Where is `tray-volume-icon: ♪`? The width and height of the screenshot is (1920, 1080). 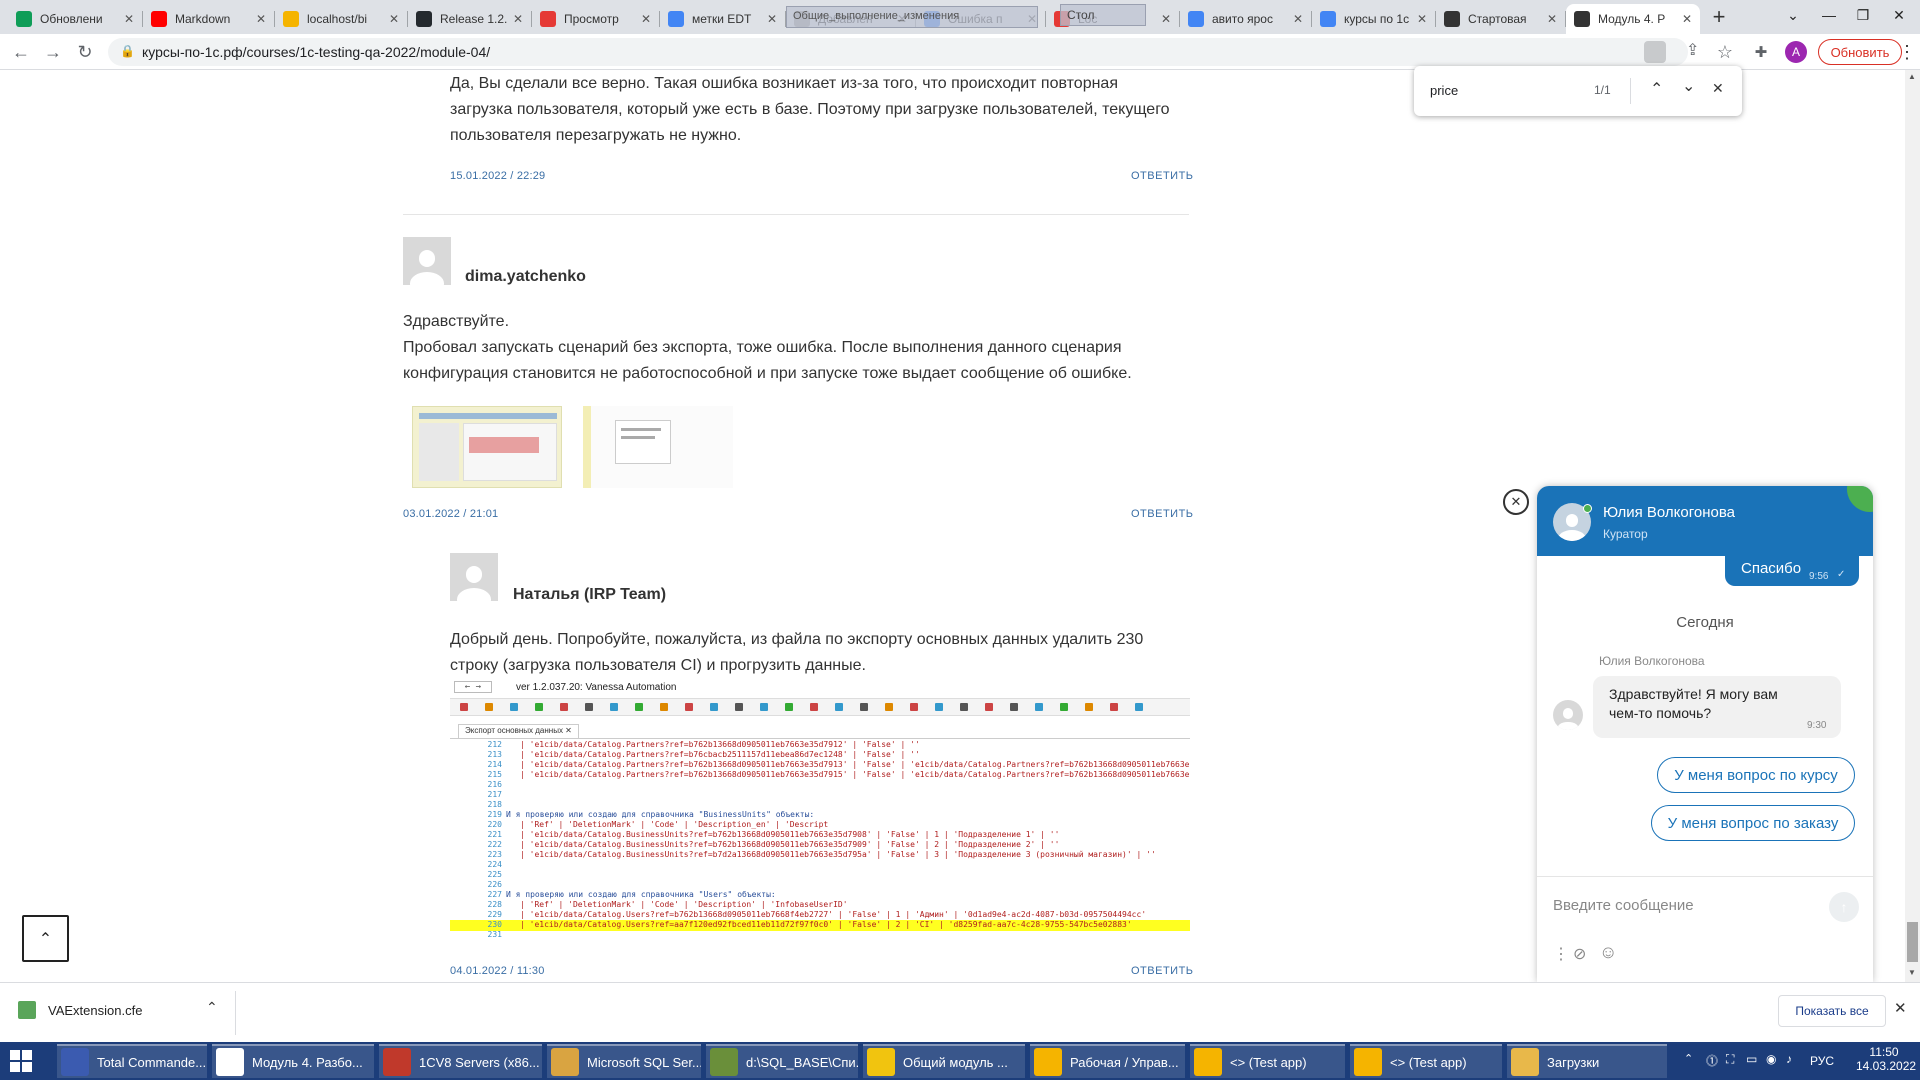 tray-volume-icon: ♪ is located at coordinates (1789, 1059).